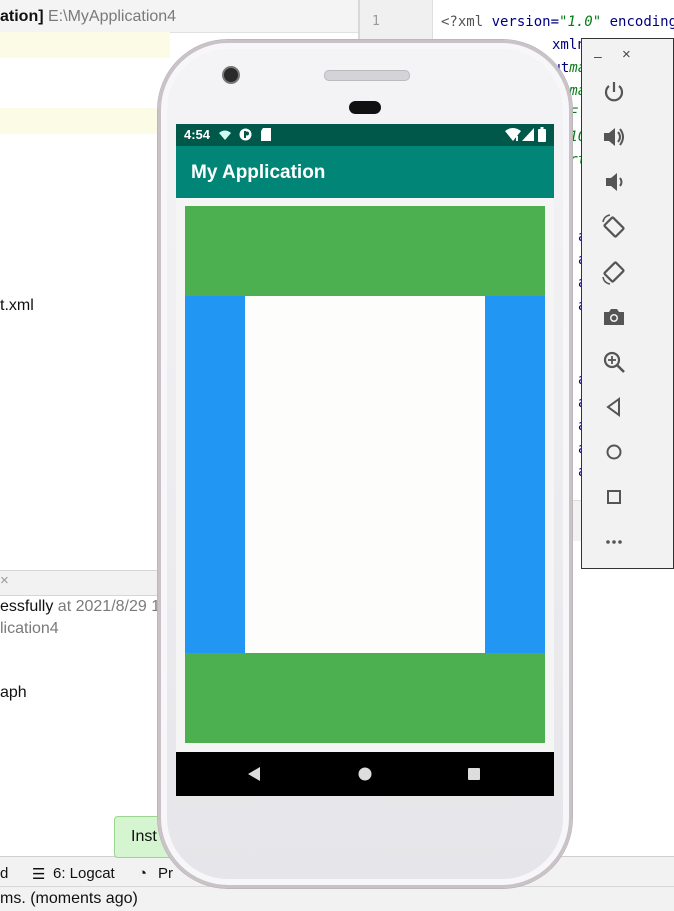  What do you see at coordinates (614, 497) in the screenshot?
I see `overview-icon` at bounding box center [614, 497].